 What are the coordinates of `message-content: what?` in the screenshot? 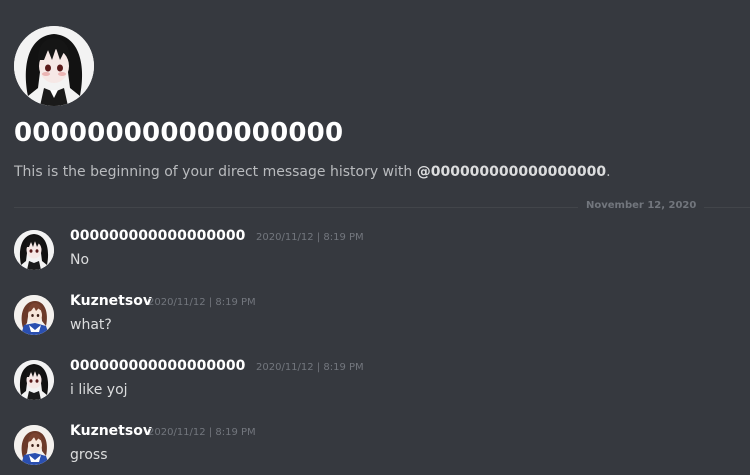 It's located at (91, 325).